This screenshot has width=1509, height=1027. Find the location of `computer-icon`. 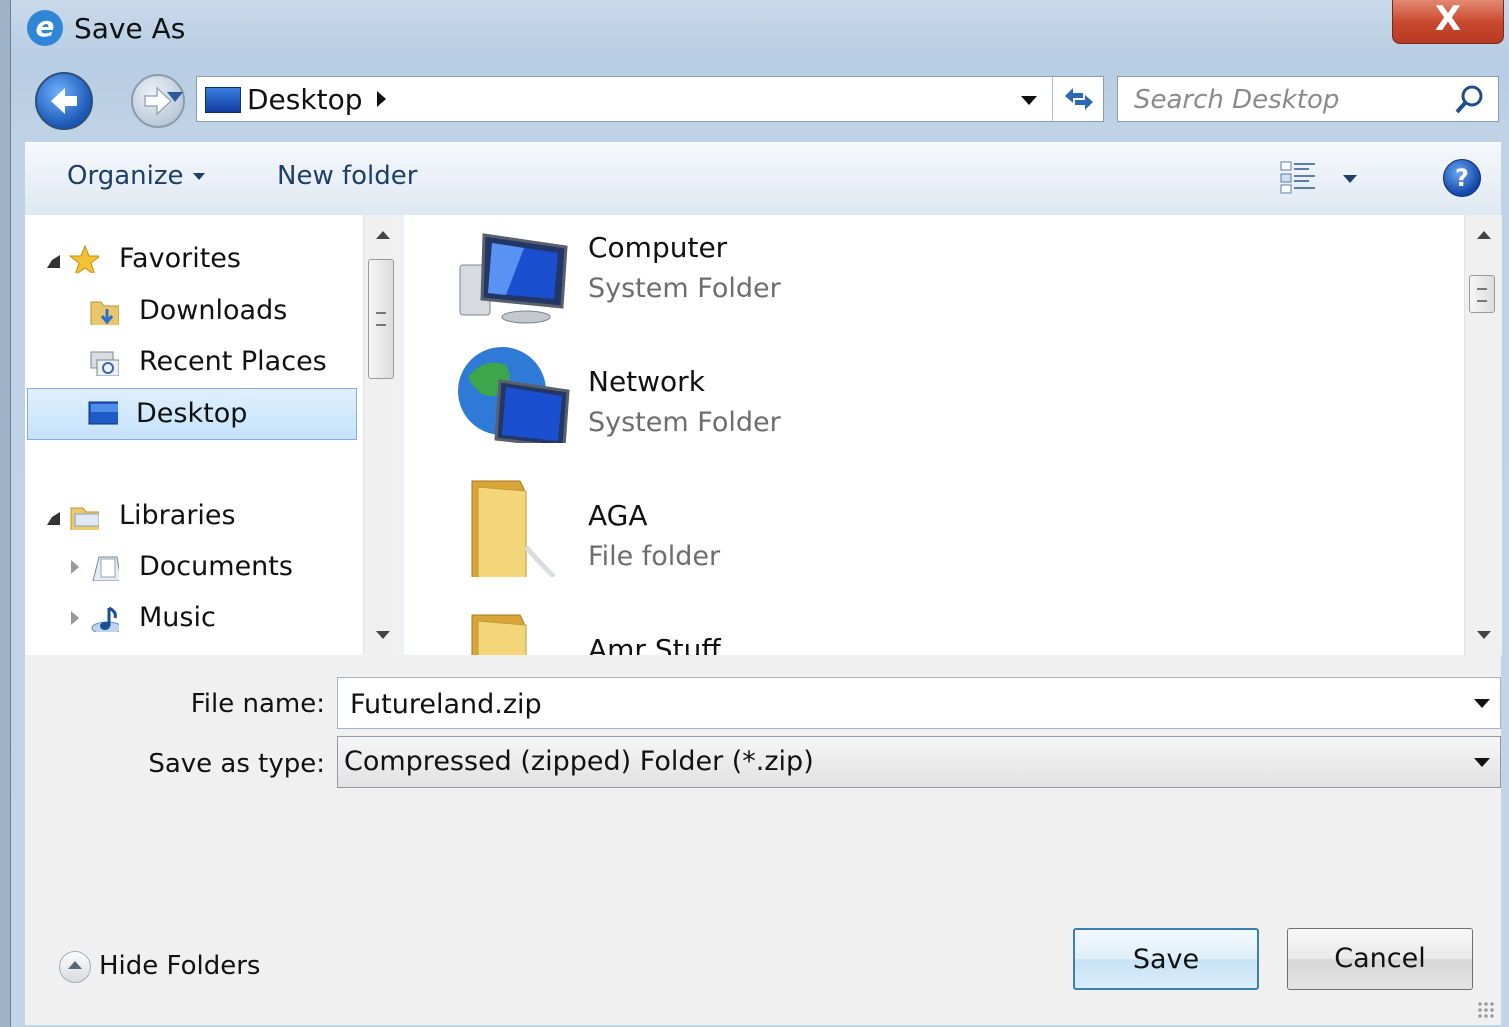

computer-icon is located at coordinates (513, 278).